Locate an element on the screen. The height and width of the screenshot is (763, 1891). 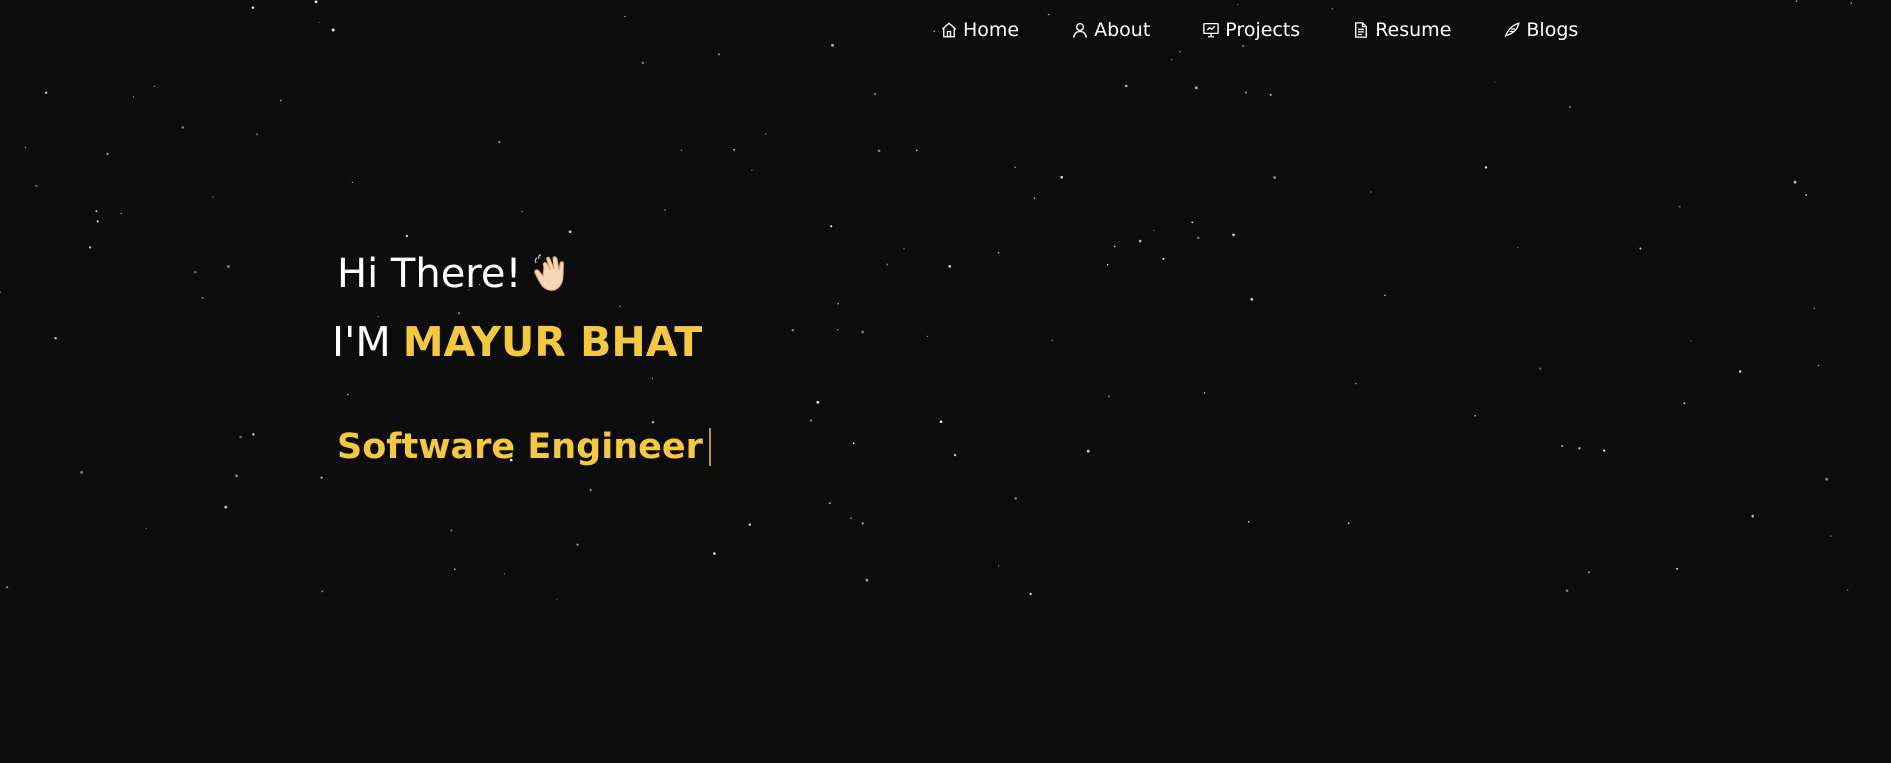
user-icon is located at coordinates (1080, 30).